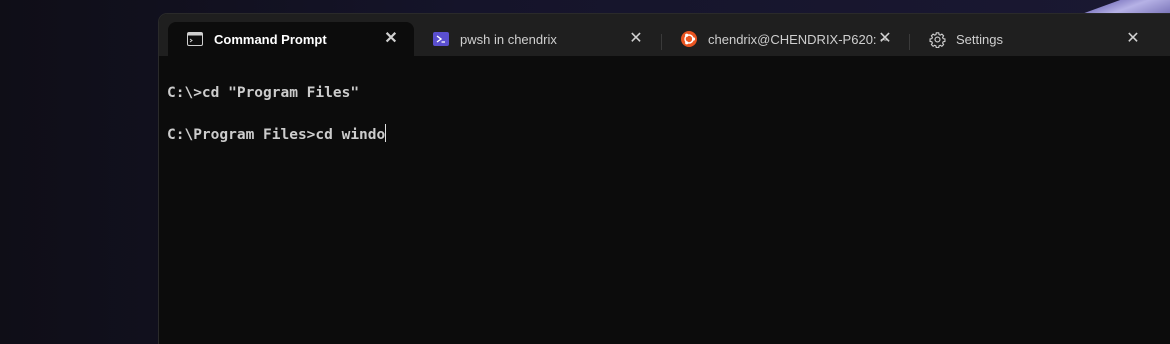  I want to click on tab-command-prompt: Command Prompt ✕, so click(291, 39).